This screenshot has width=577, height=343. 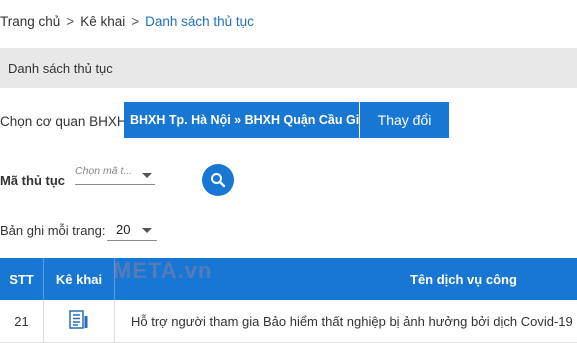 I want to click on column-header-declare: Kê khai, so click(x=79, y=279).